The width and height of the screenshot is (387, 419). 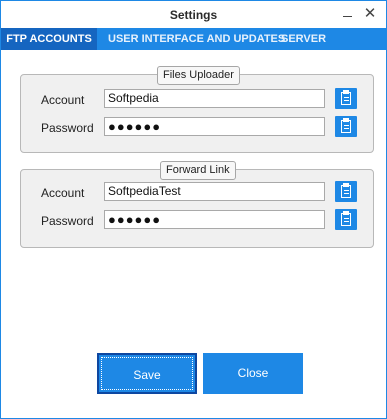 I want to click on tab-ftp-accounts: FTP ACCOUNTS, so click(x=49, y=39).